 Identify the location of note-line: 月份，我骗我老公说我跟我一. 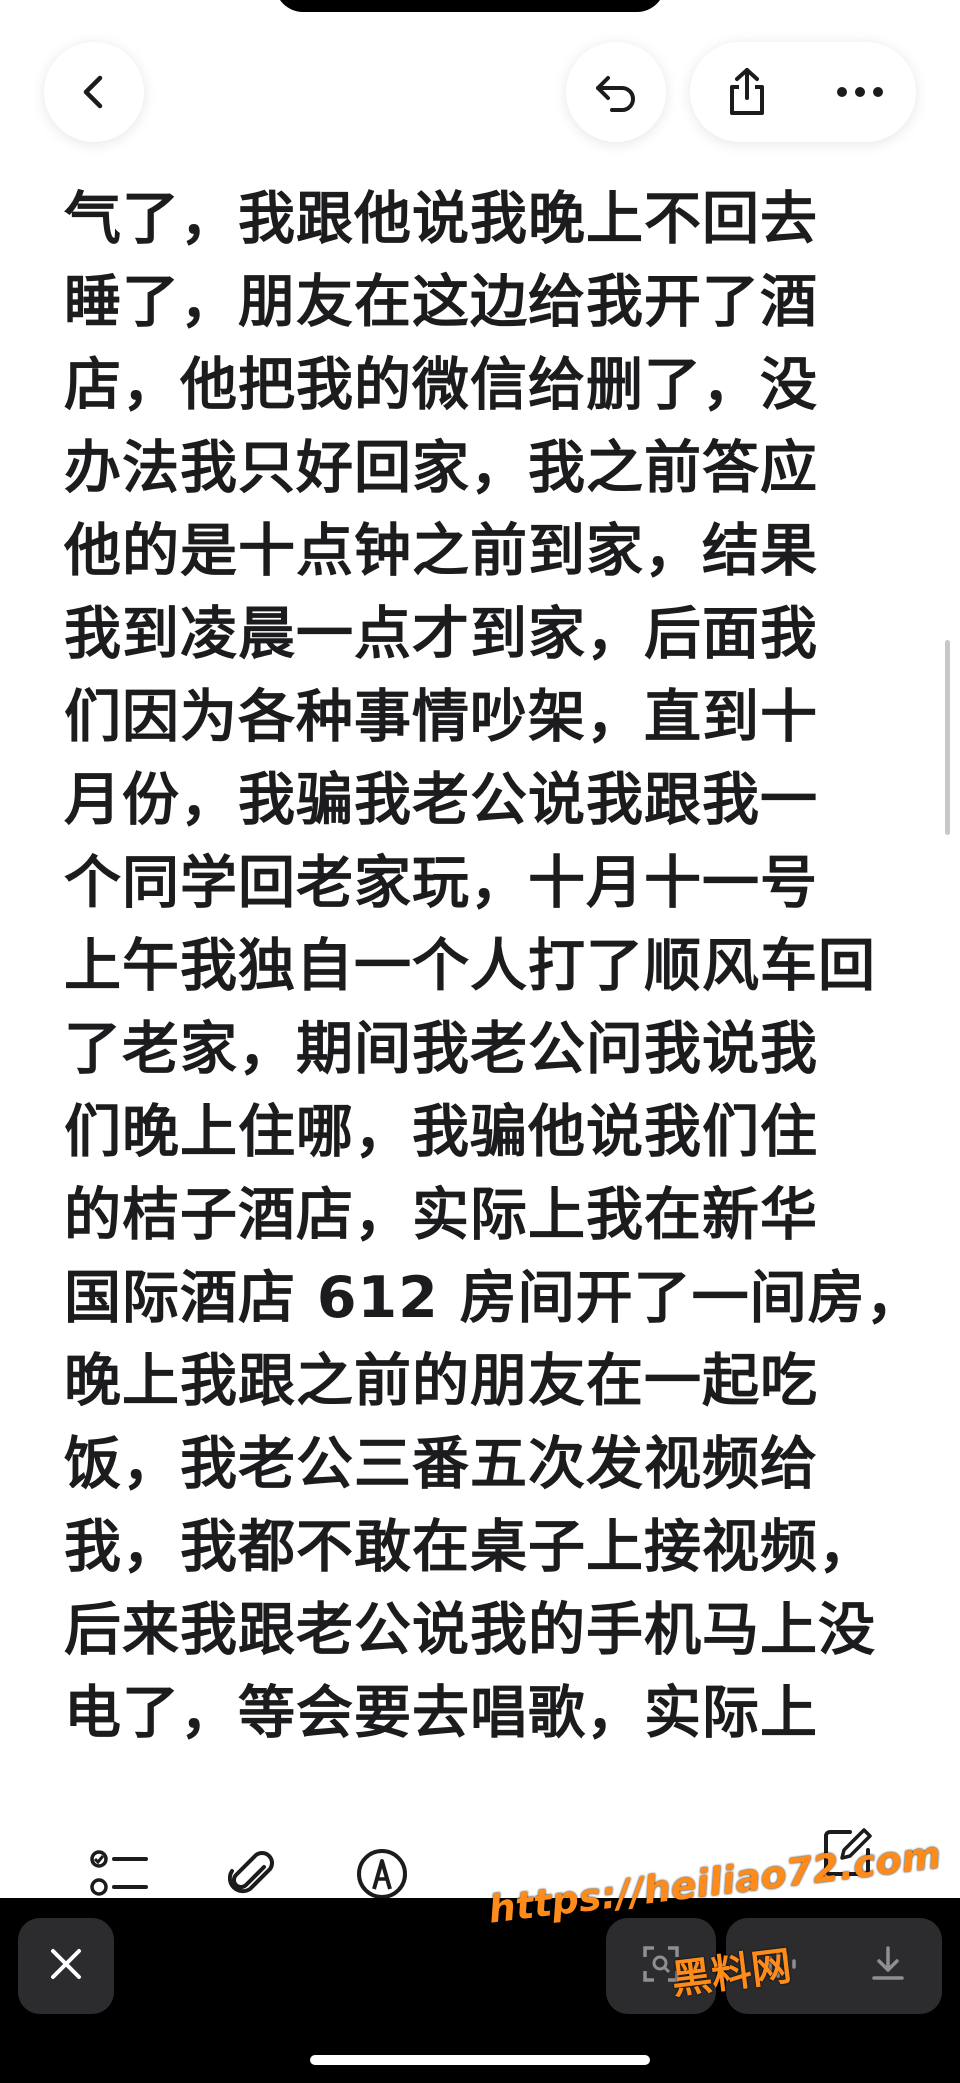
(441, 800).